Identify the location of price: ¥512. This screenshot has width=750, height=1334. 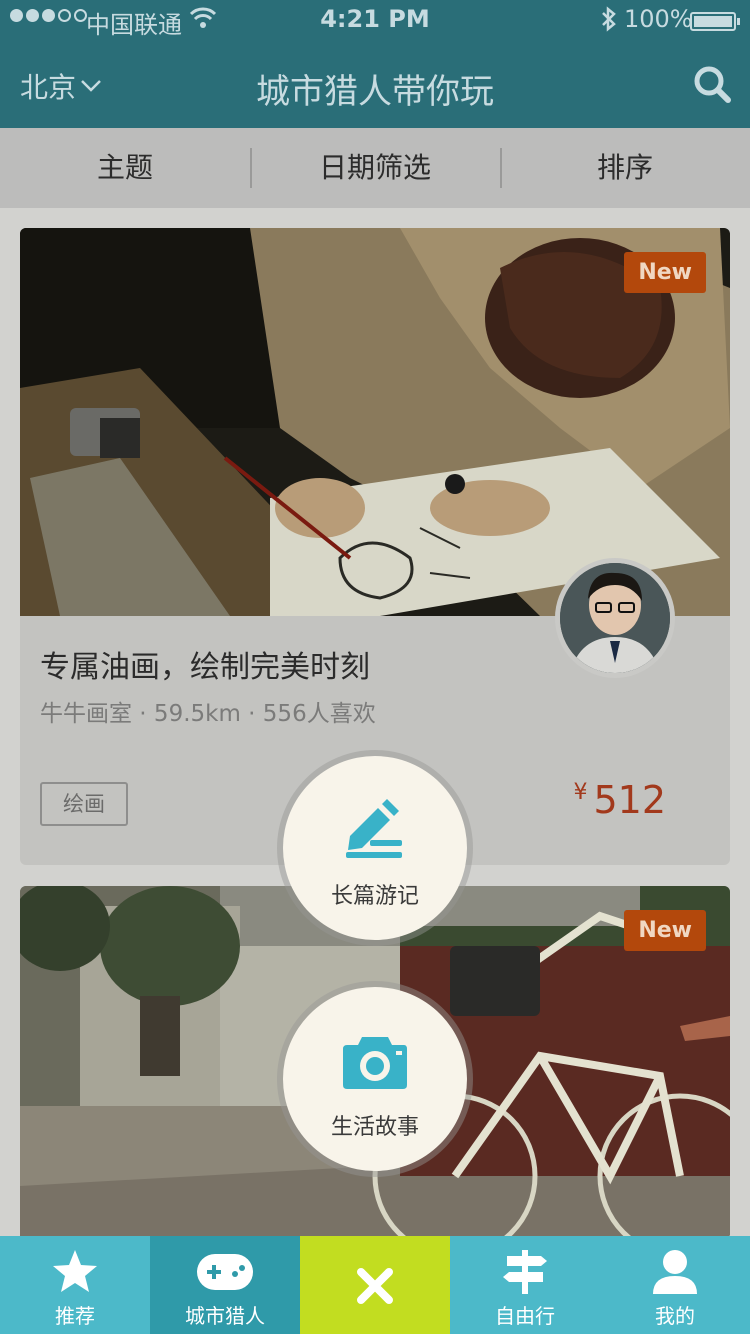
(619, 800).